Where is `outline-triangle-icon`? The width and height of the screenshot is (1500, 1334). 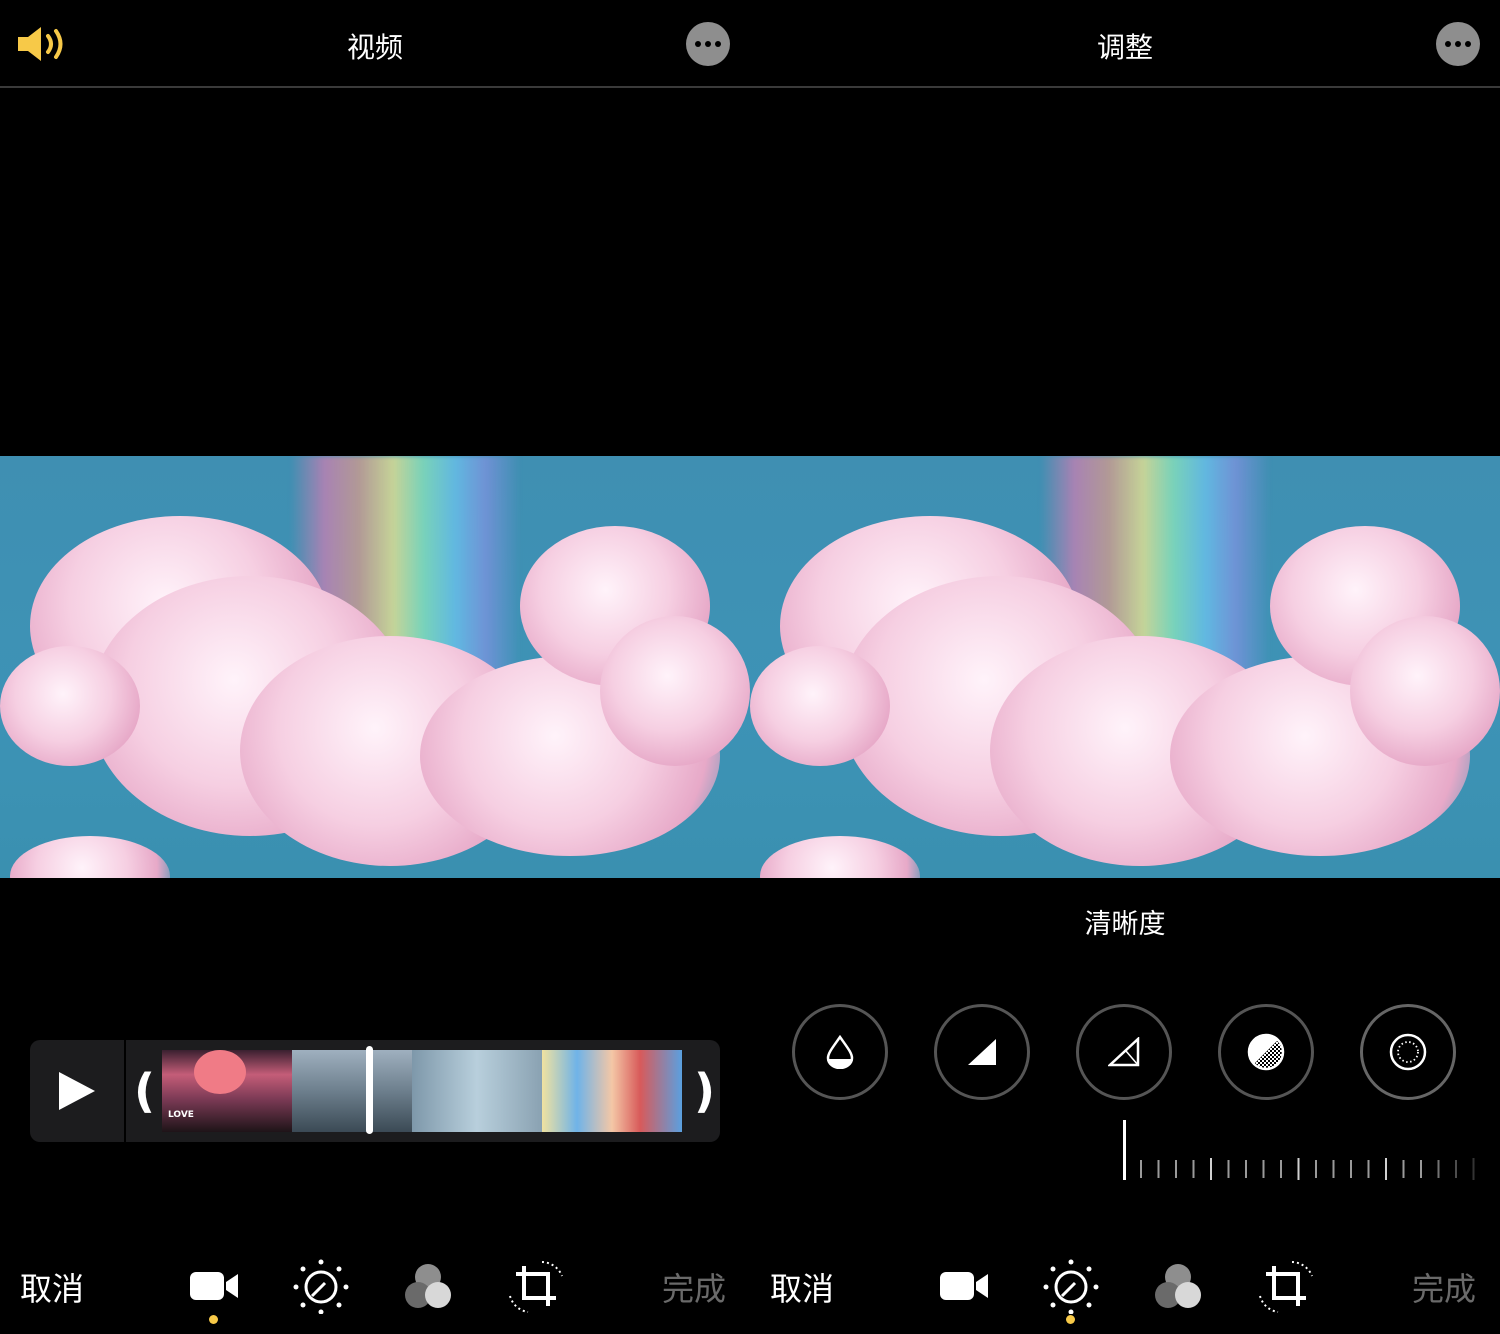
outline-triangle-icon is located at coordinates (1124, 1052).